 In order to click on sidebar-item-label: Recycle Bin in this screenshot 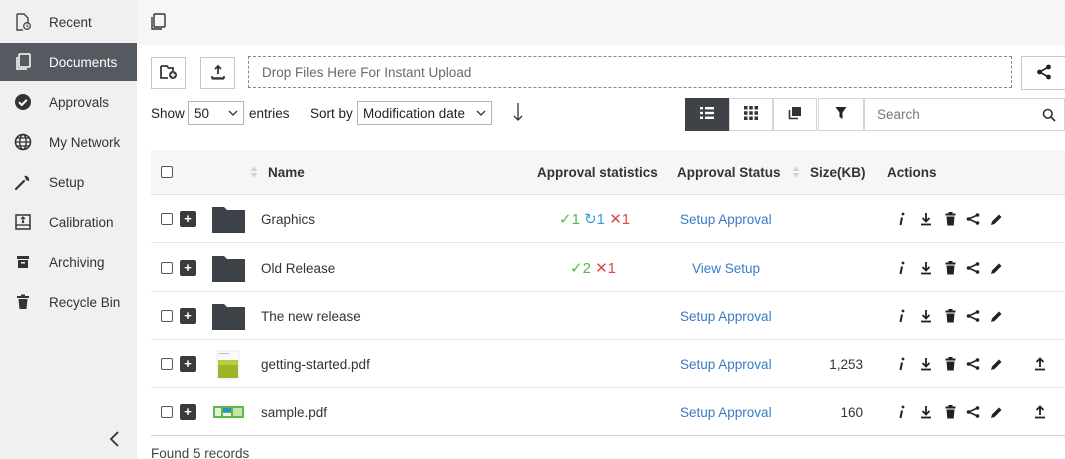, I will do `click(85, 302)`.